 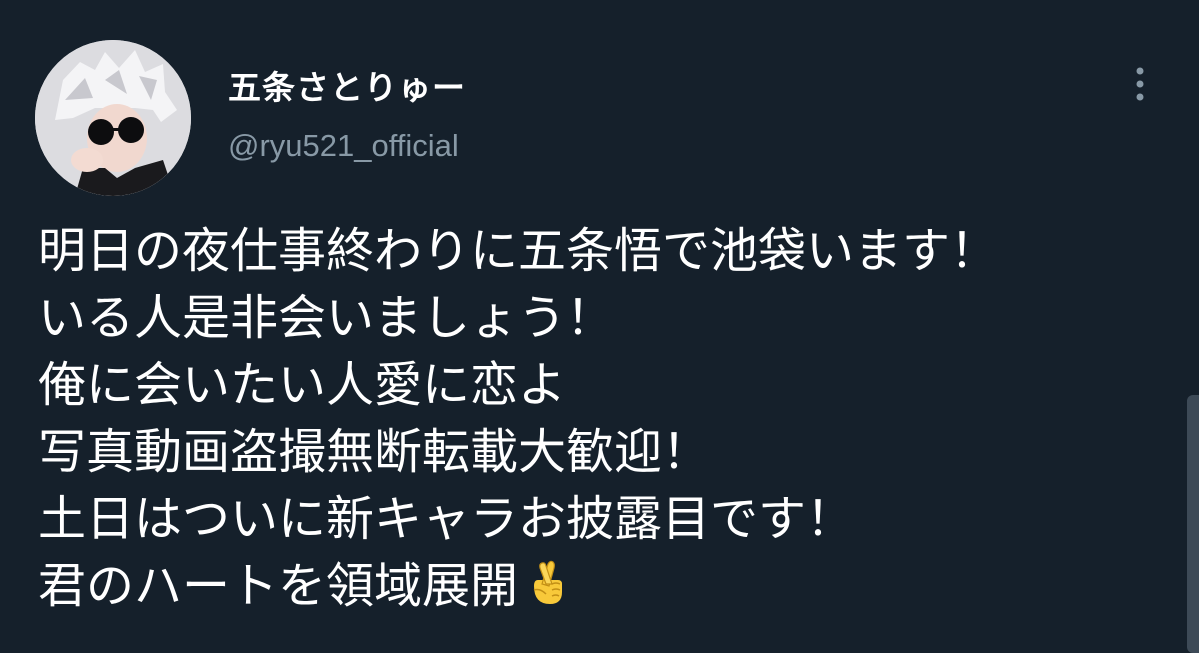 I want to click on profile-photo-icon, so click(x=113, y=118).